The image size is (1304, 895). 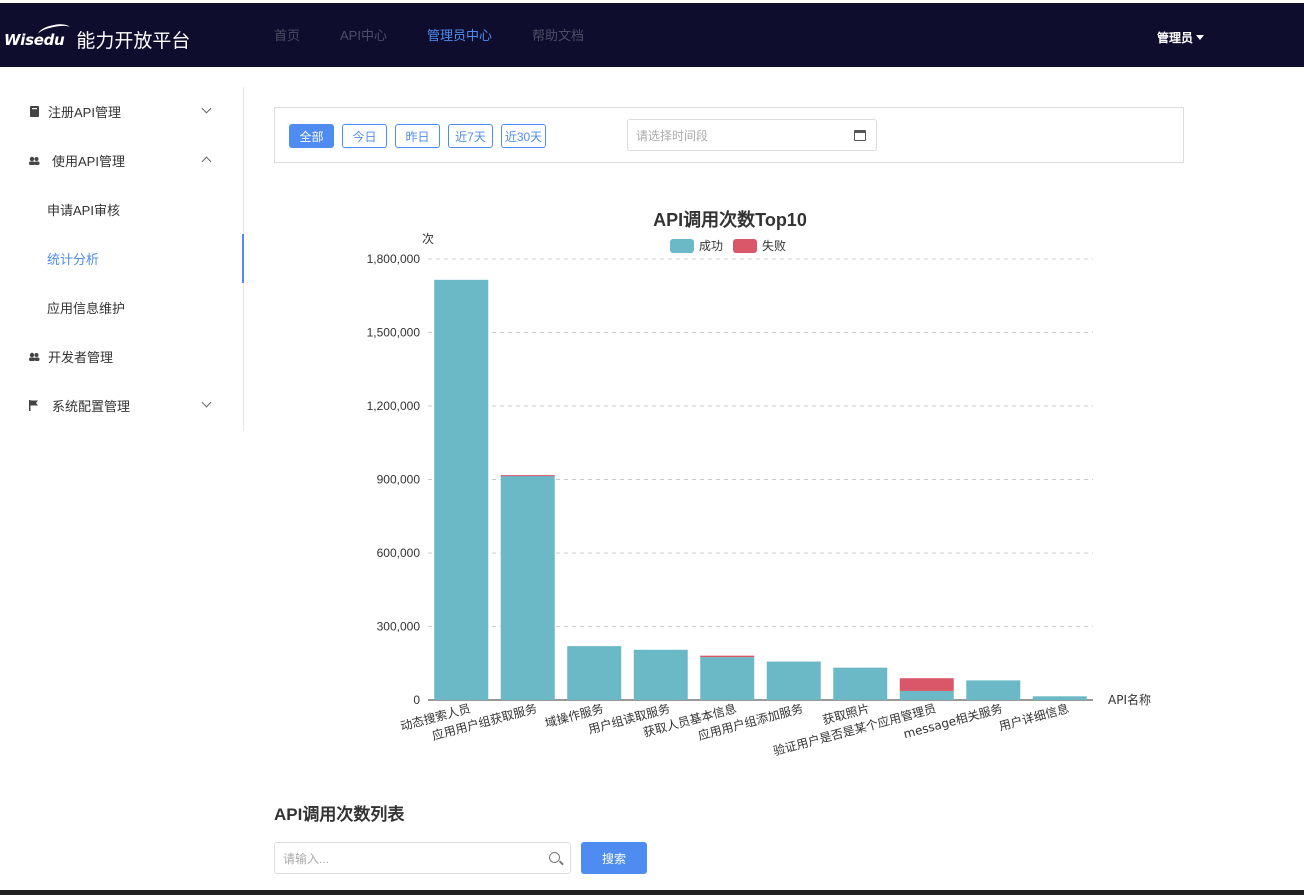 What do you see at coordinates (394, 259) in the screenshot?
I see `y-tick-label: 1,800,000` at bounding box center [394, 259].